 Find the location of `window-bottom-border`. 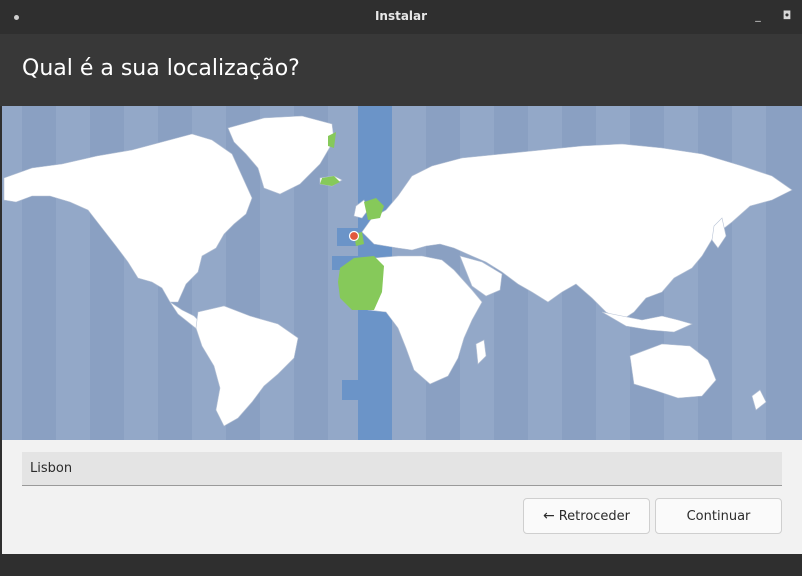

window-bottom-border is located at coordinates (401, 565).